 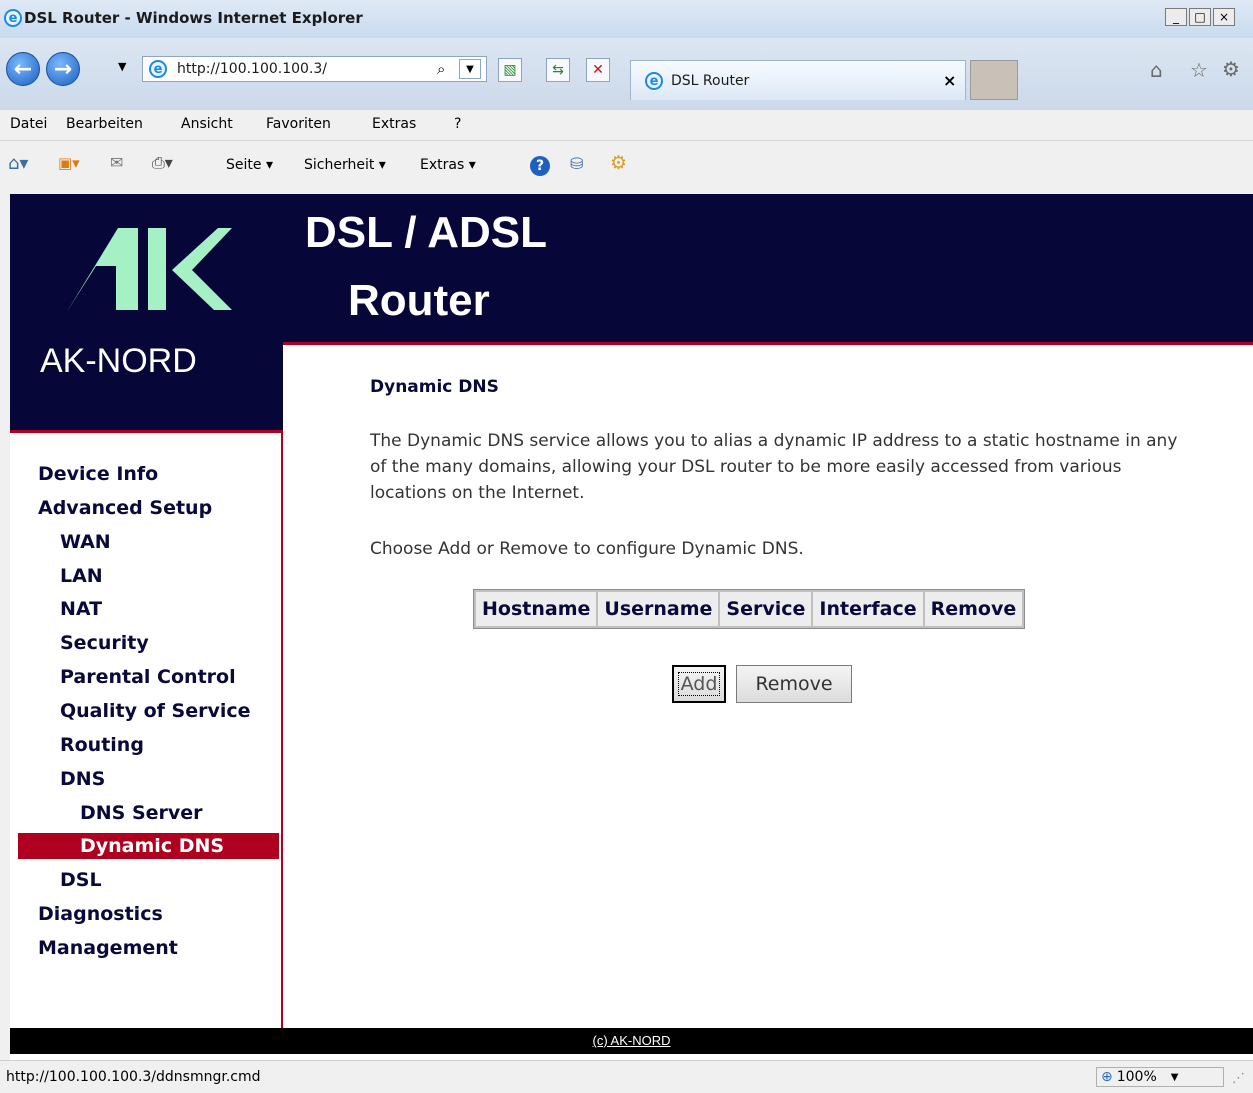 I want to click on tab-close-icon: ×, so click(x=949, y=80).